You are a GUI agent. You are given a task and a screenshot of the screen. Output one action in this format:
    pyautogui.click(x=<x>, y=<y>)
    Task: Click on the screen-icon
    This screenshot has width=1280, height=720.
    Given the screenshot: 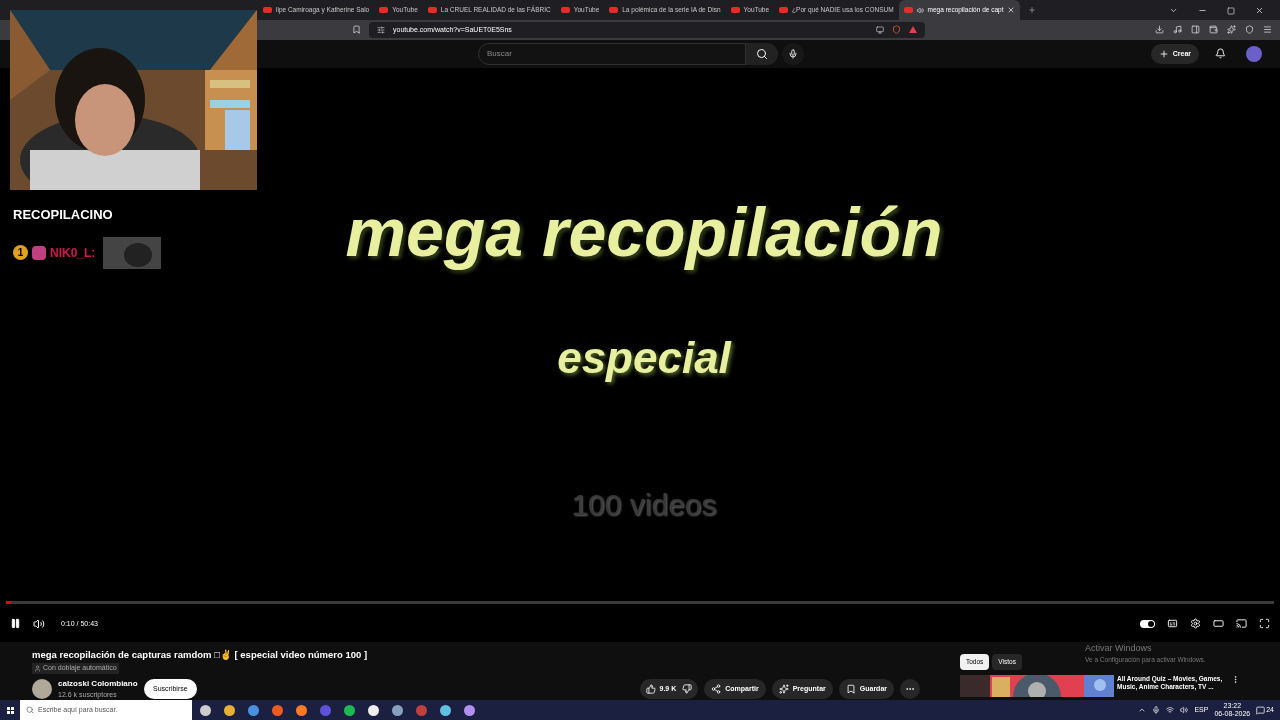 What is the action you would take?
    pyautogui.click(x=880, y=29)
    